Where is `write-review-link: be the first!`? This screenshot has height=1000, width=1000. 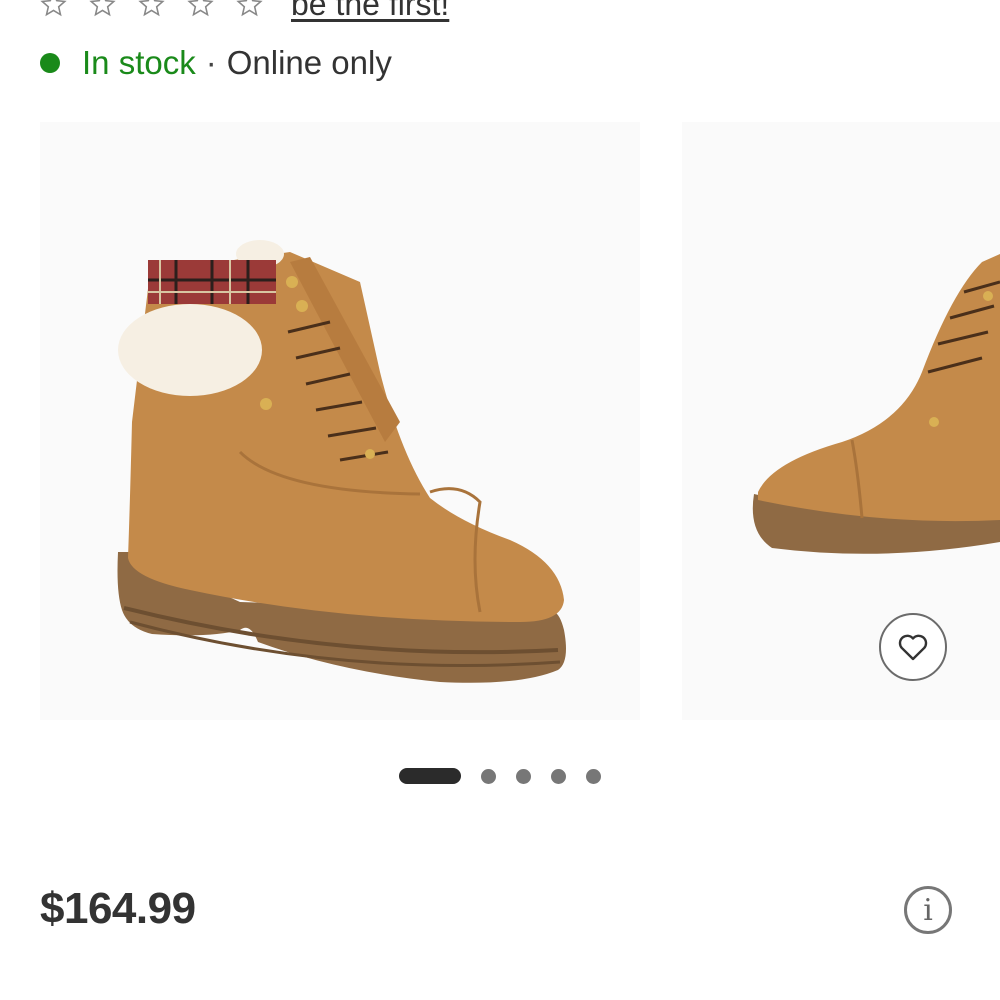
write-review-link: be the first! is located at coordinates (370, 11).